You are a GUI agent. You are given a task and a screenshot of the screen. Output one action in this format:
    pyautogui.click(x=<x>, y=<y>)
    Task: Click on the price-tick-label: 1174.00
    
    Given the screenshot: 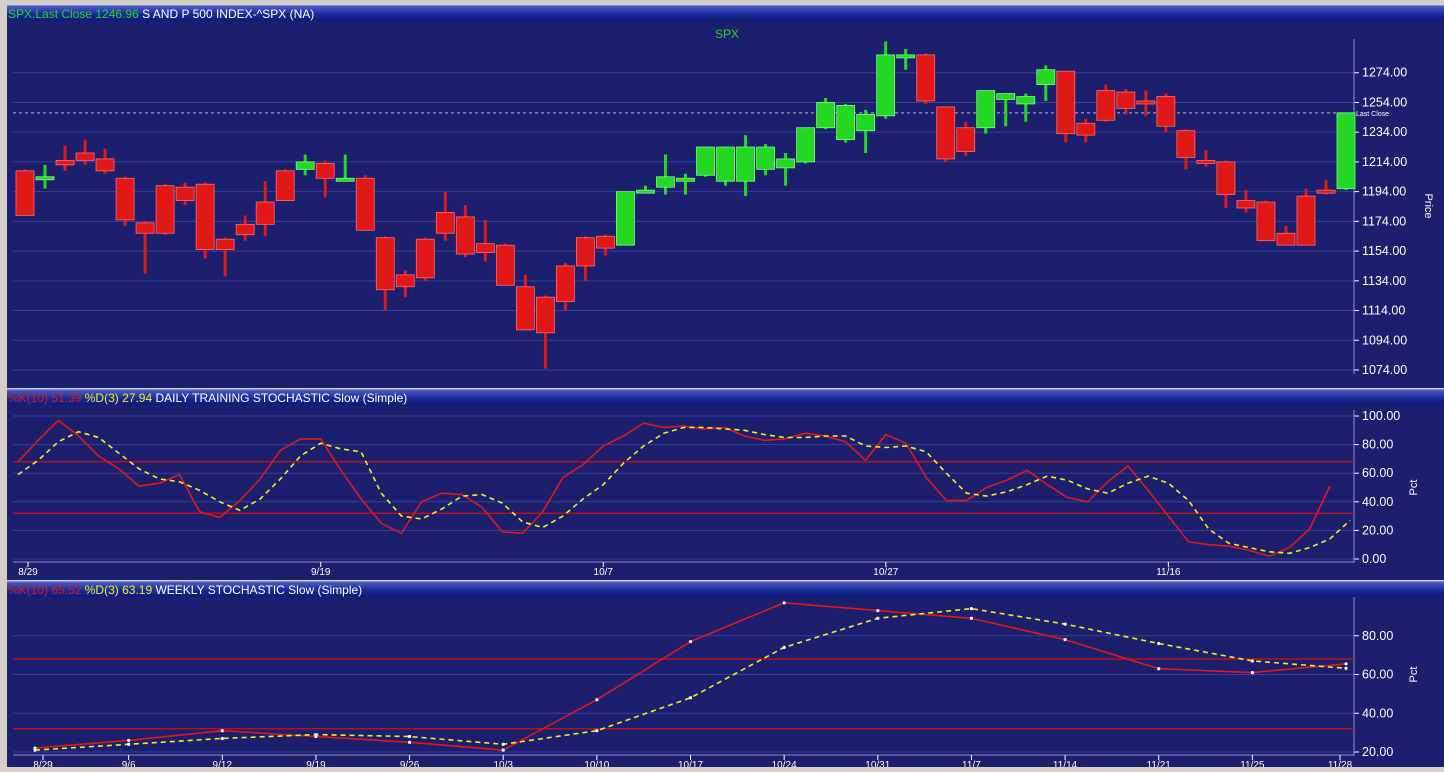 What is the action you would take?
    pyautogui.click(x=1384, y=221)
    